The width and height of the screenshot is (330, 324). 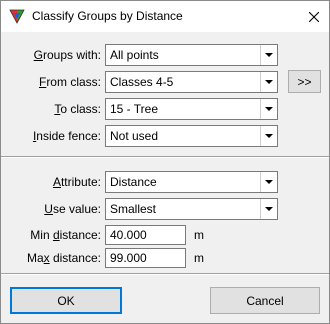 I want to click on max-distance-field: 99.000, so click(x=145, y=258).